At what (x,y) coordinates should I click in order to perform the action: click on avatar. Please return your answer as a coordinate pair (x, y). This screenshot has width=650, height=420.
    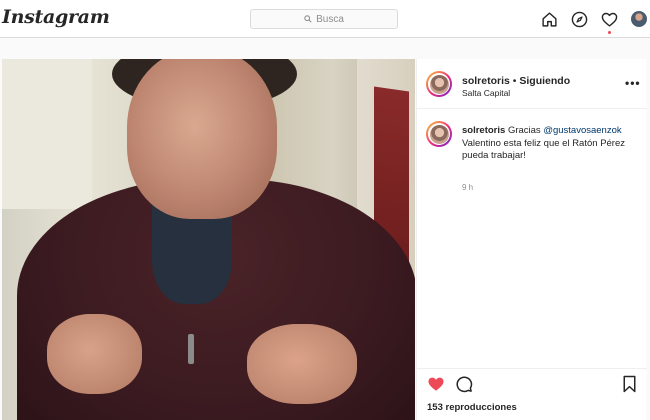
    Looking at the image, I should click on (639, 19).